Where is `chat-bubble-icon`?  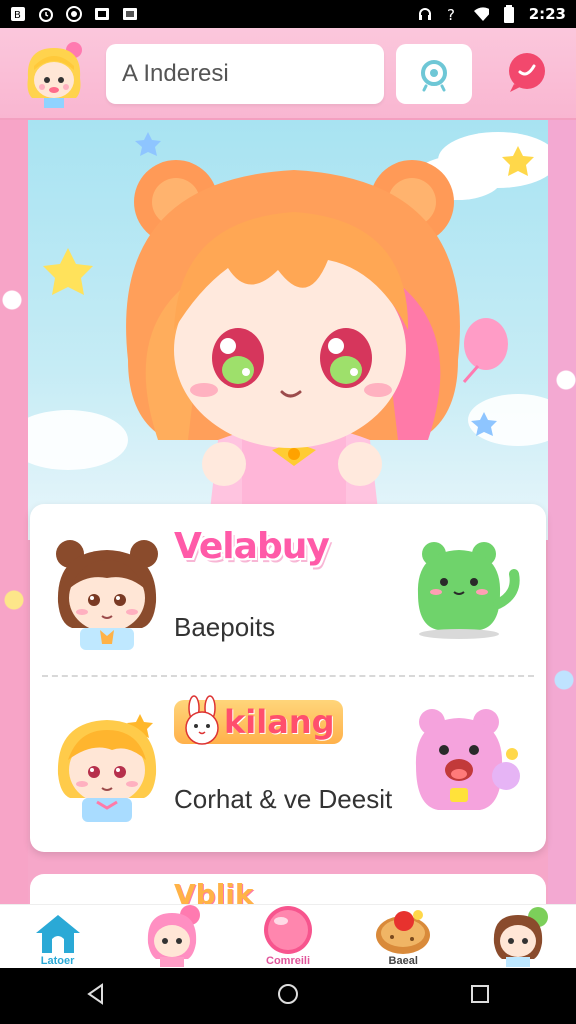
chat-bubble-icon is located at coordinates (527, 72).